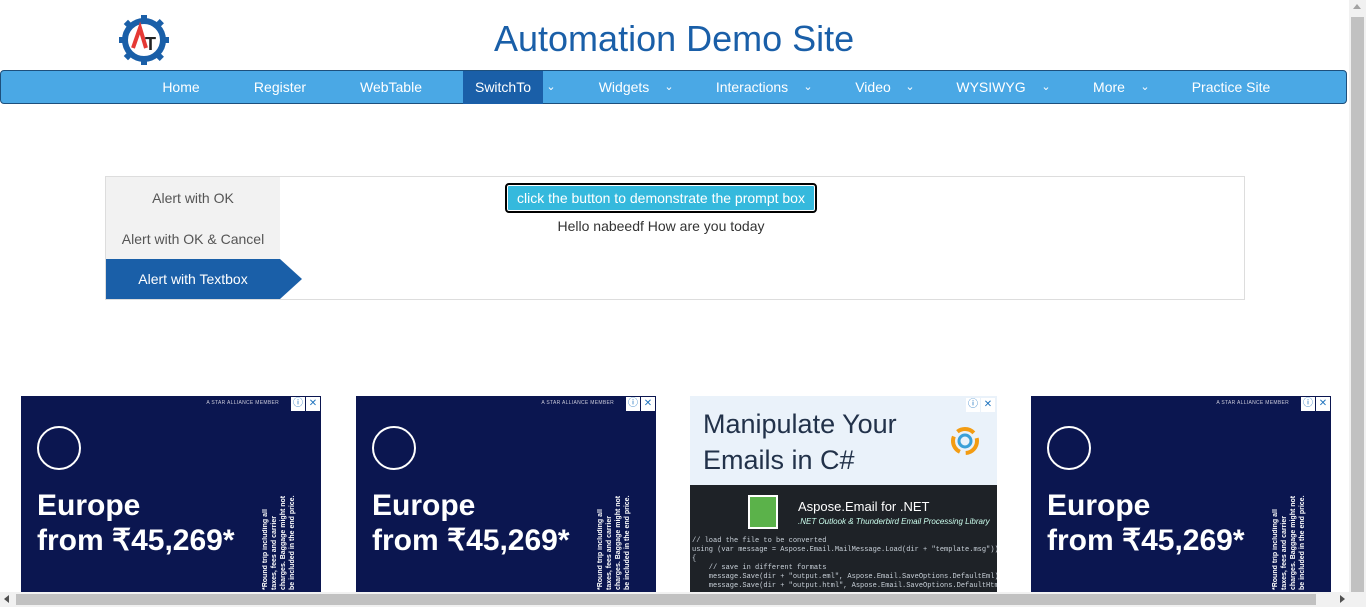 Image resolution: width=1366 pixels, height=607 pixels. What do you see at coordinates (800, 442) in the screenshot?
I see `ad-headline: Manipulate Your Emails in C#` at bounding box center [800, 442].